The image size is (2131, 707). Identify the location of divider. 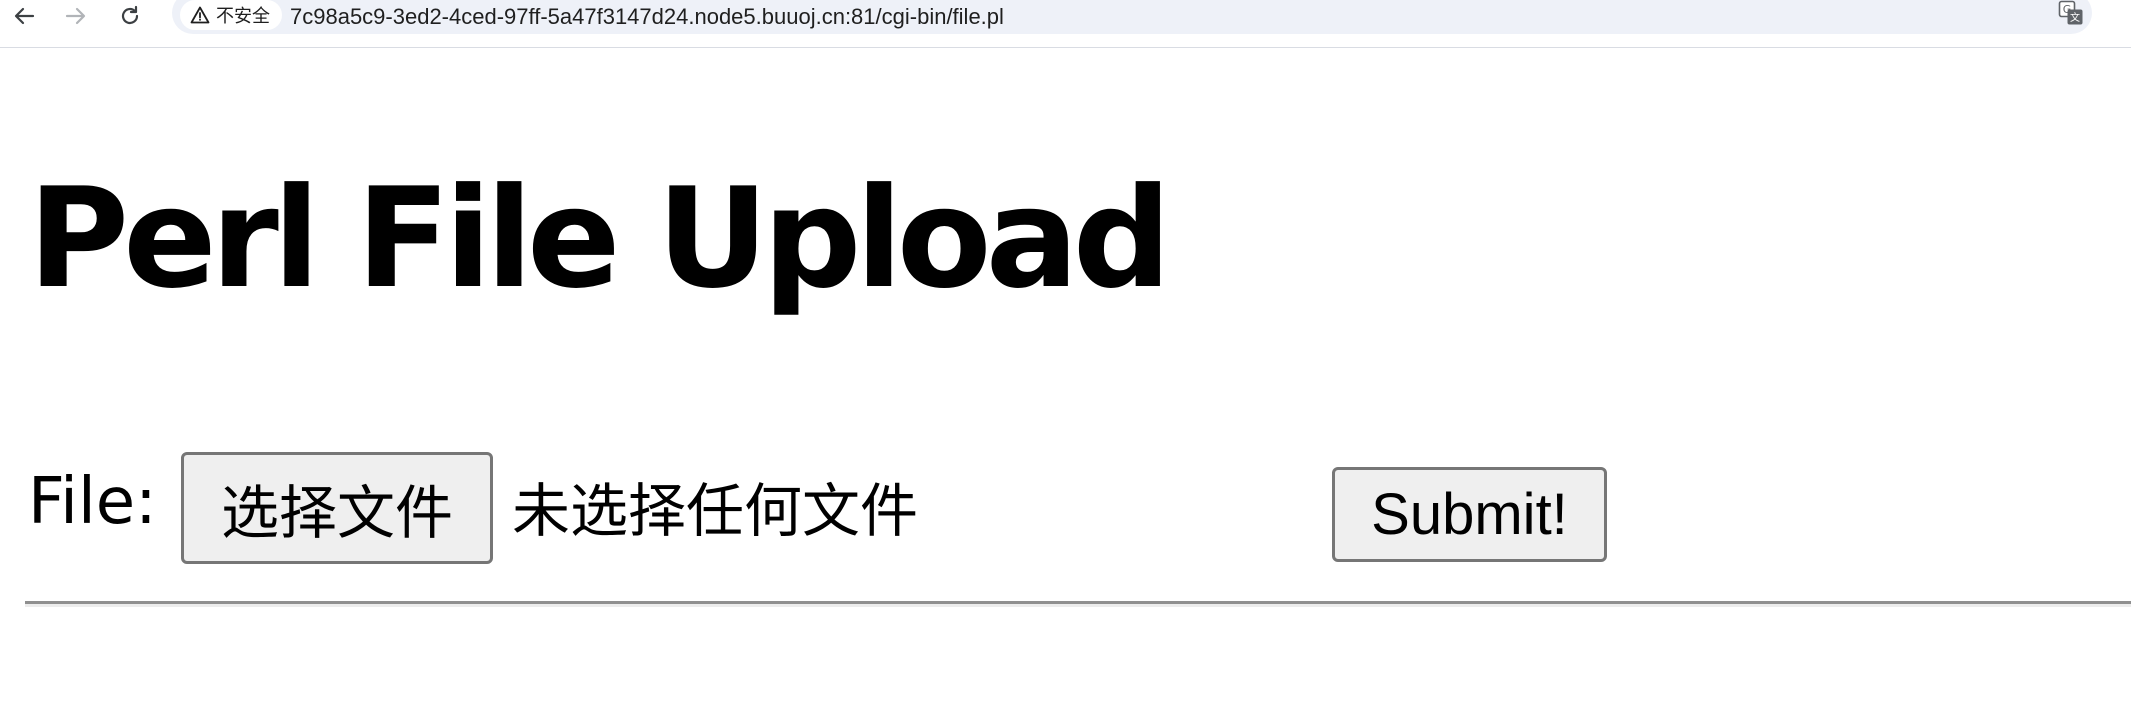
(1078, 604).